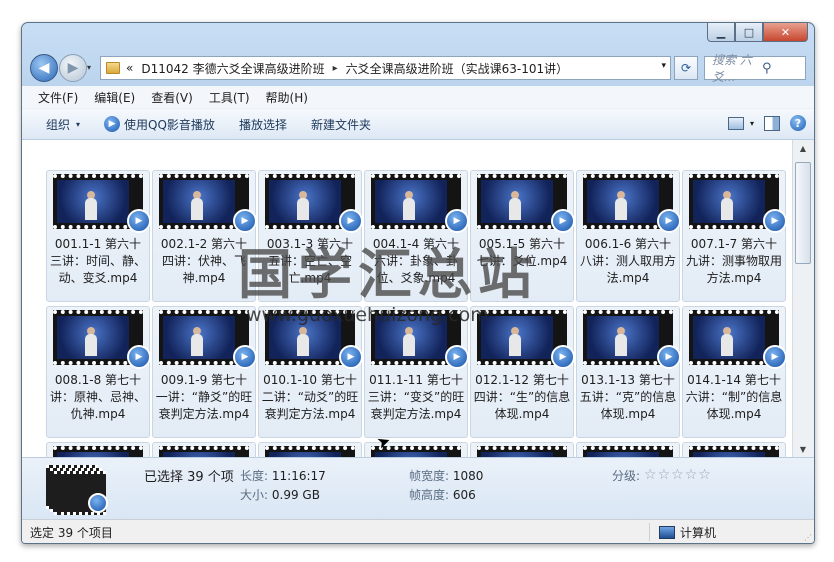 Image resolution: width=834 pixels, height=562 pixels. I want to click on file-item: ▶ 009.1-9 第七十一讲：“静爻”的旺衰判定方法.mp4, so click(204, 372).